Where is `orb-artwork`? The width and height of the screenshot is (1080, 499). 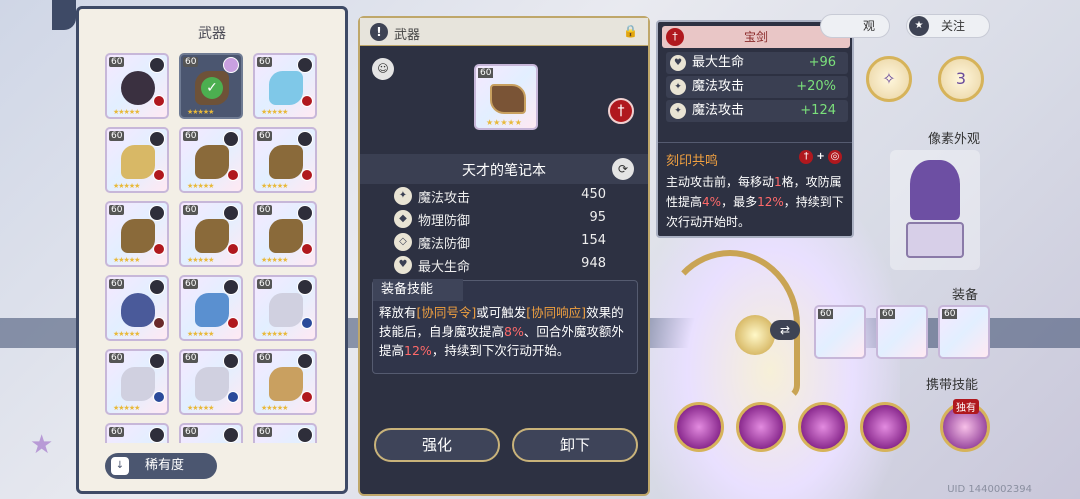
orb-artwork is located at coordinates (755, 335).